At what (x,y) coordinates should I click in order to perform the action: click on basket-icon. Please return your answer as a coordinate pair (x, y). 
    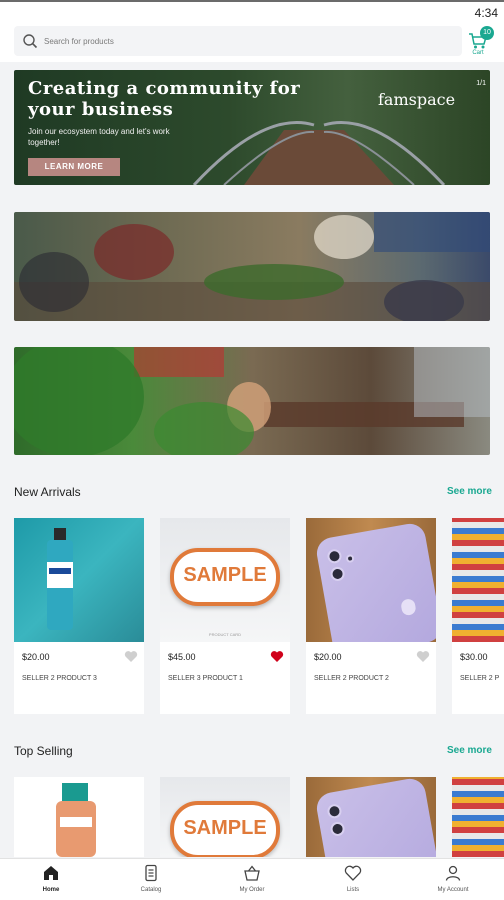
    Looking at the image, I should click on (252, 873).